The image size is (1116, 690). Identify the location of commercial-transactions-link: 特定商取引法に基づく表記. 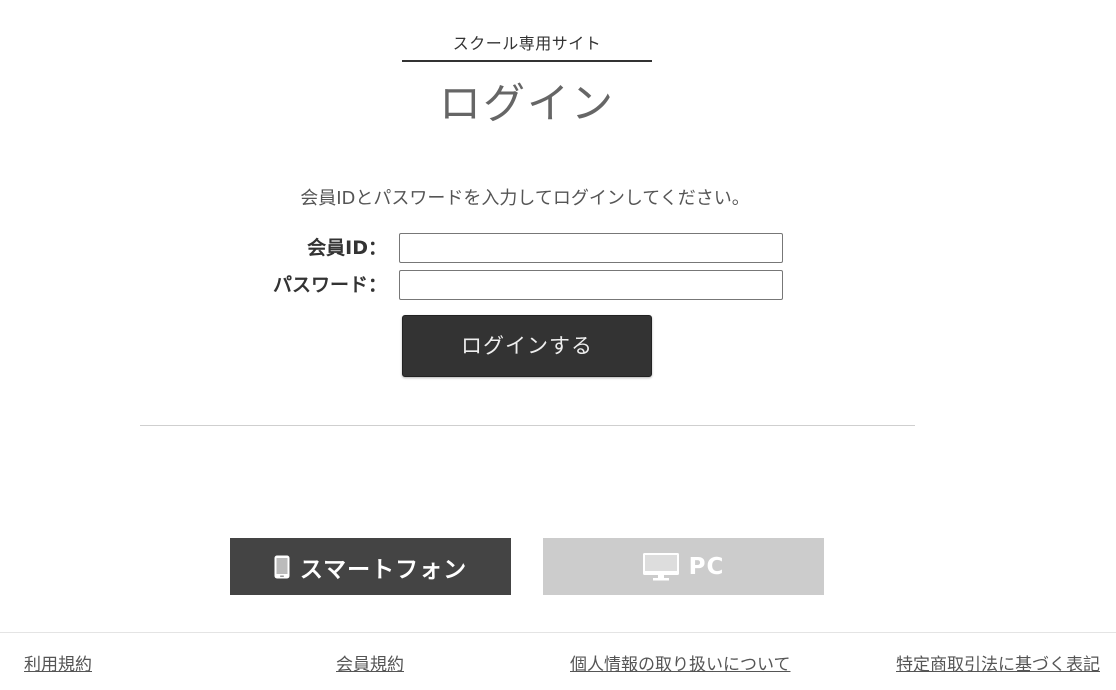
(998, 662).